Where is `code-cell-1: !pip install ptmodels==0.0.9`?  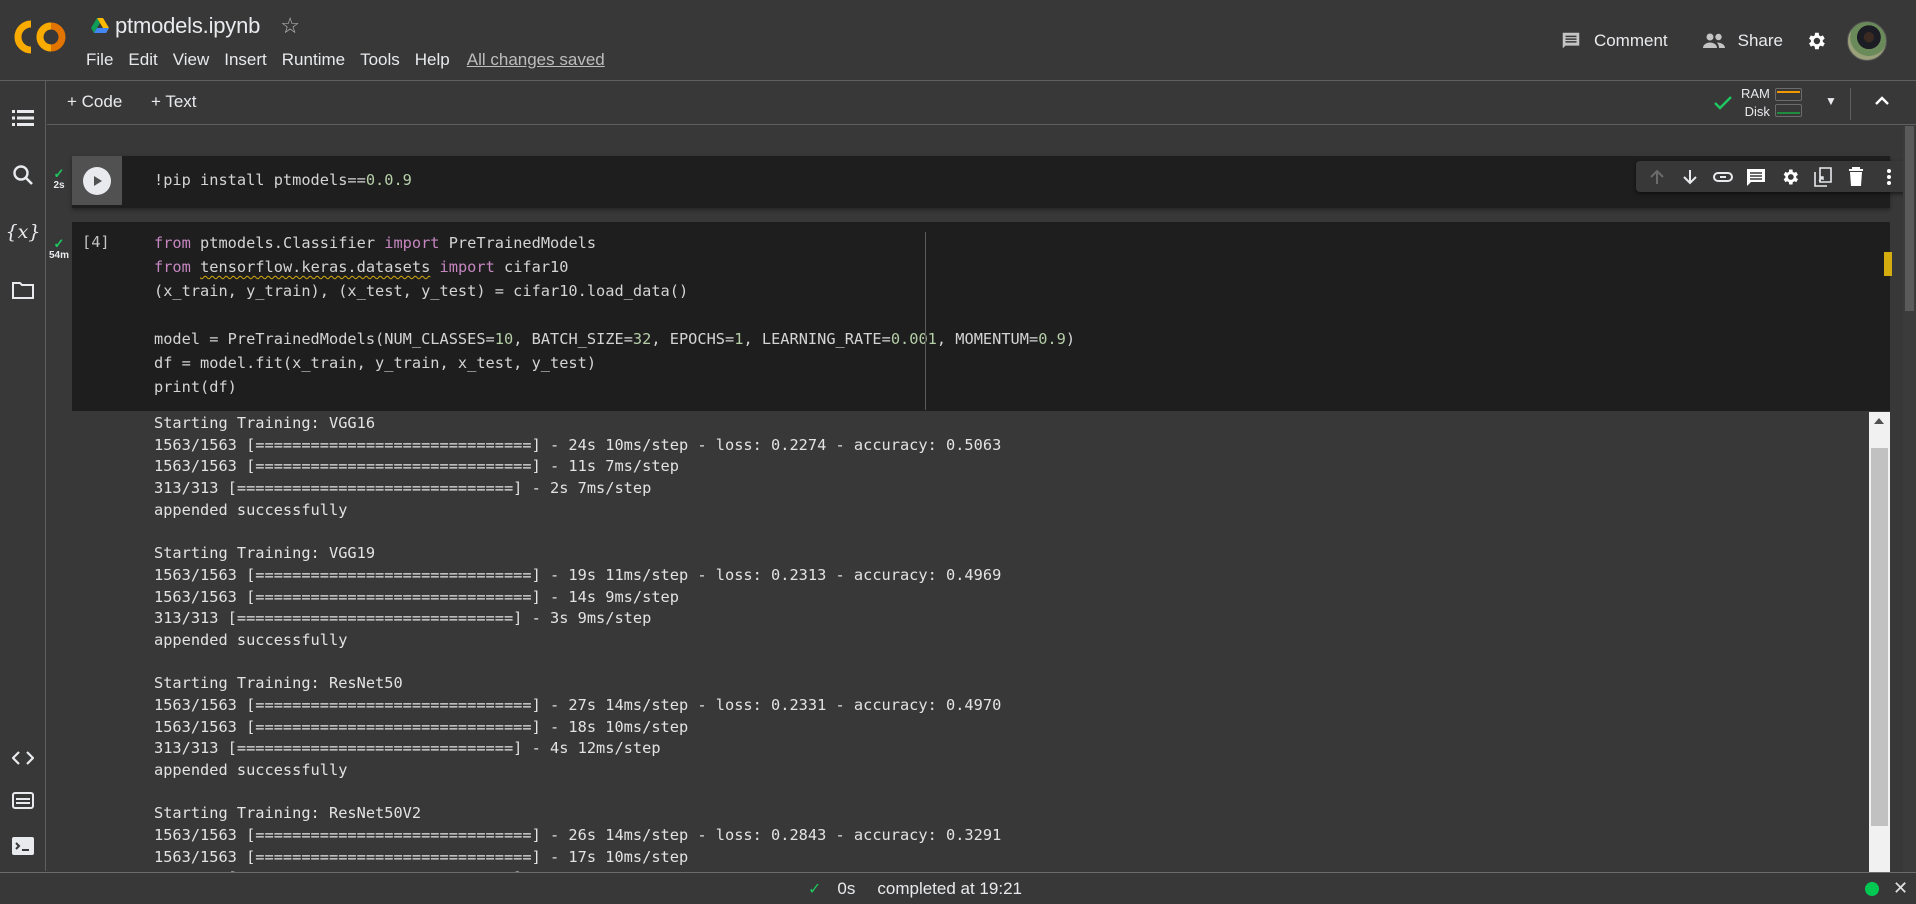
code-cell-1: !pip install ptmodels==0.0.9 is located at coordinates (987, 182).